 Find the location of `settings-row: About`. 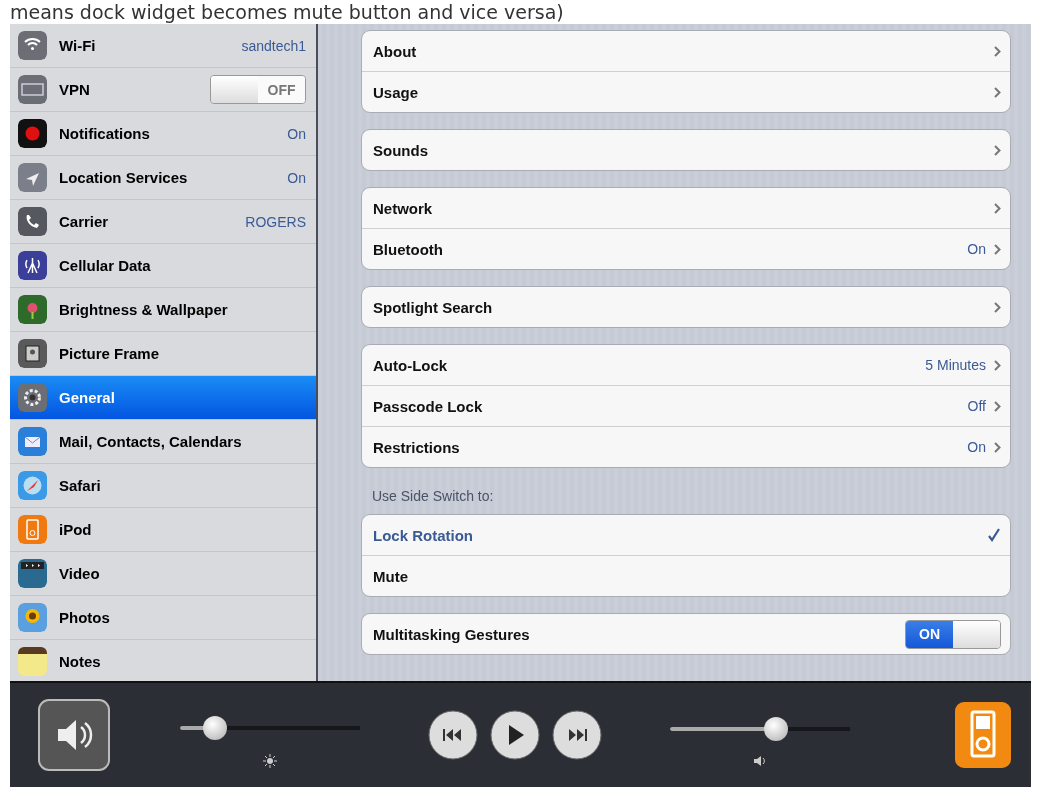

settings-row: About is located at coordinates (686, 51).